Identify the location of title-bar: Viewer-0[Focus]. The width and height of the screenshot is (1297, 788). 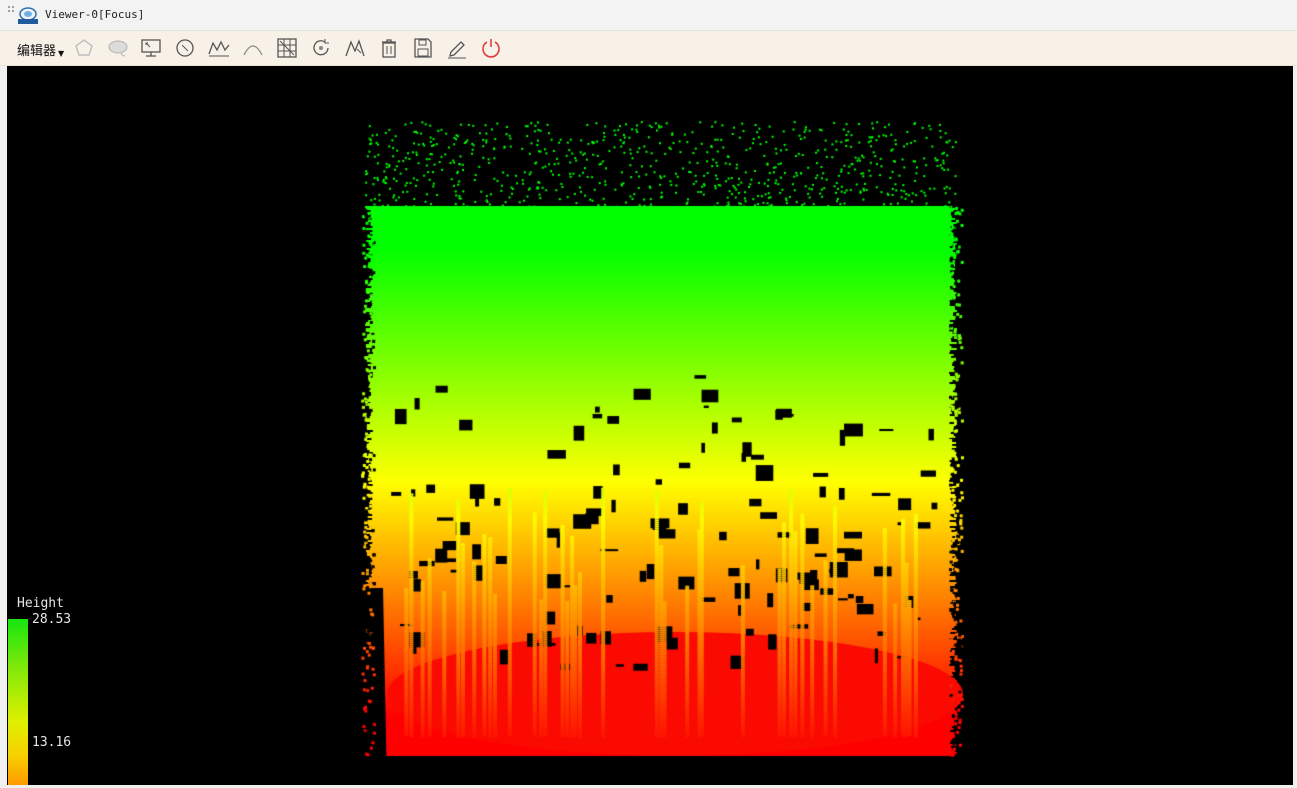
(648, 15).